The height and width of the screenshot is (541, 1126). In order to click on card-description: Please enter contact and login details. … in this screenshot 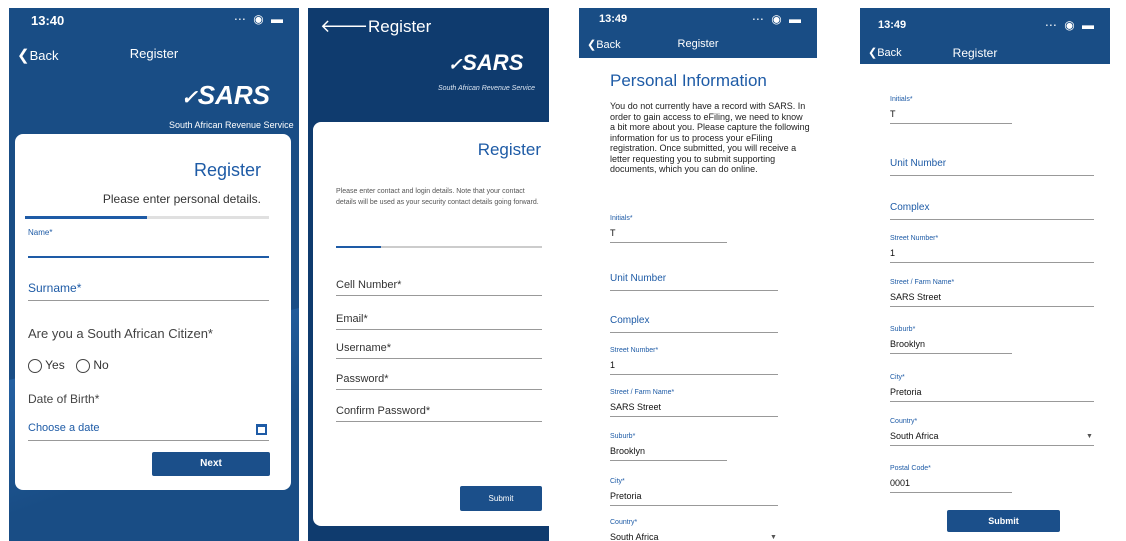, I will do `click(437, 197)`.